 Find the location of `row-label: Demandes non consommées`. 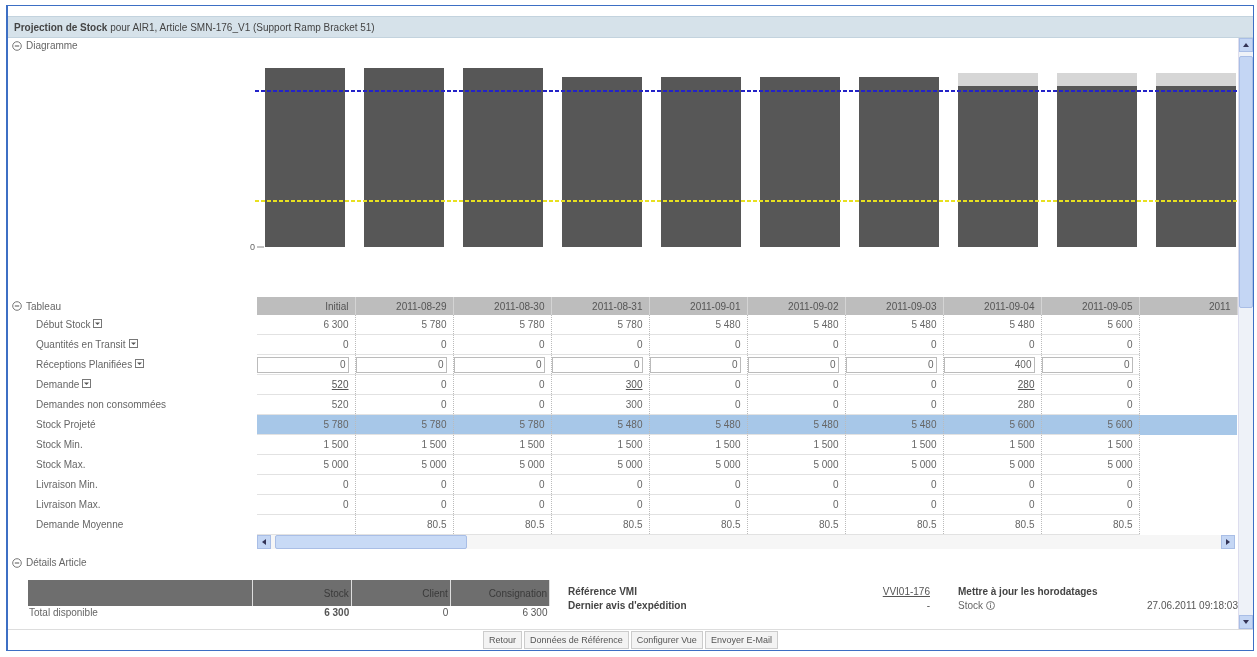

row-label: Demandes non consommées is located at coordinates (101, 404).